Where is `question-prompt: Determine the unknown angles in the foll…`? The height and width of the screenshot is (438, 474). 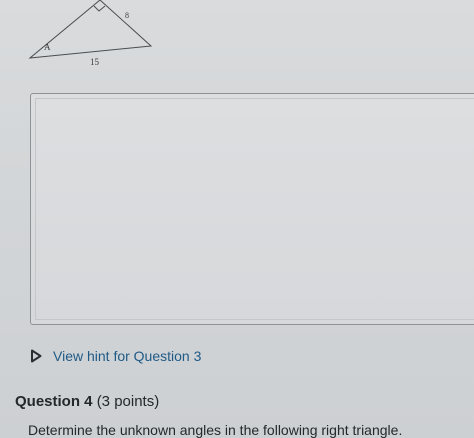 question-prompt: Determine the unknown angles in the foll… is located at coordinates (215, 430).